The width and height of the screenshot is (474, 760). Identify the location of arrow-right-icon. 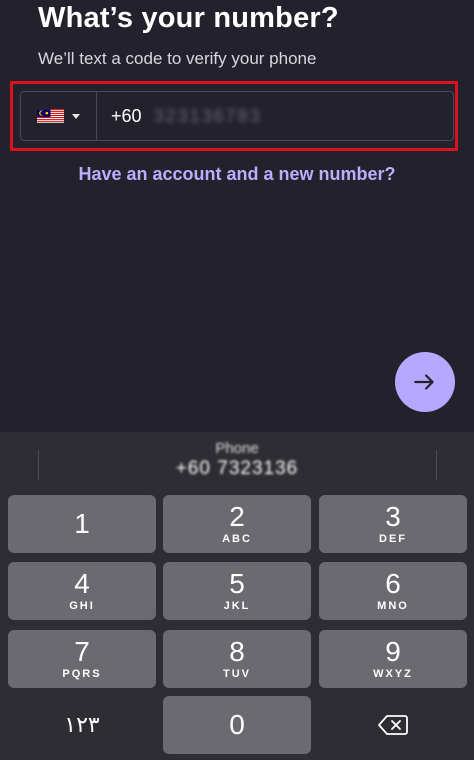
(424, 382).